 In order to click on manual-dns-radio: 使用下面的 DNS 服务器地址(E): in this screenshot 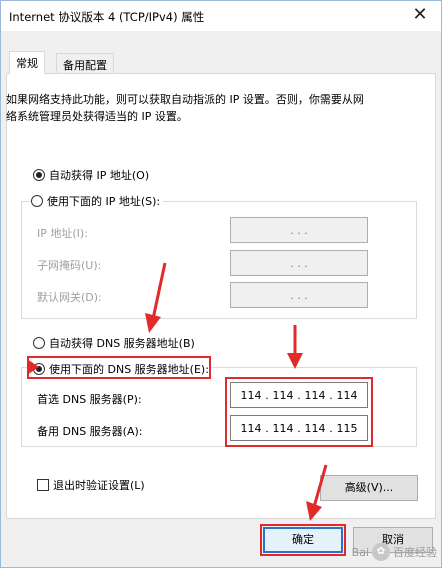, I will do `click(122, 369)`.